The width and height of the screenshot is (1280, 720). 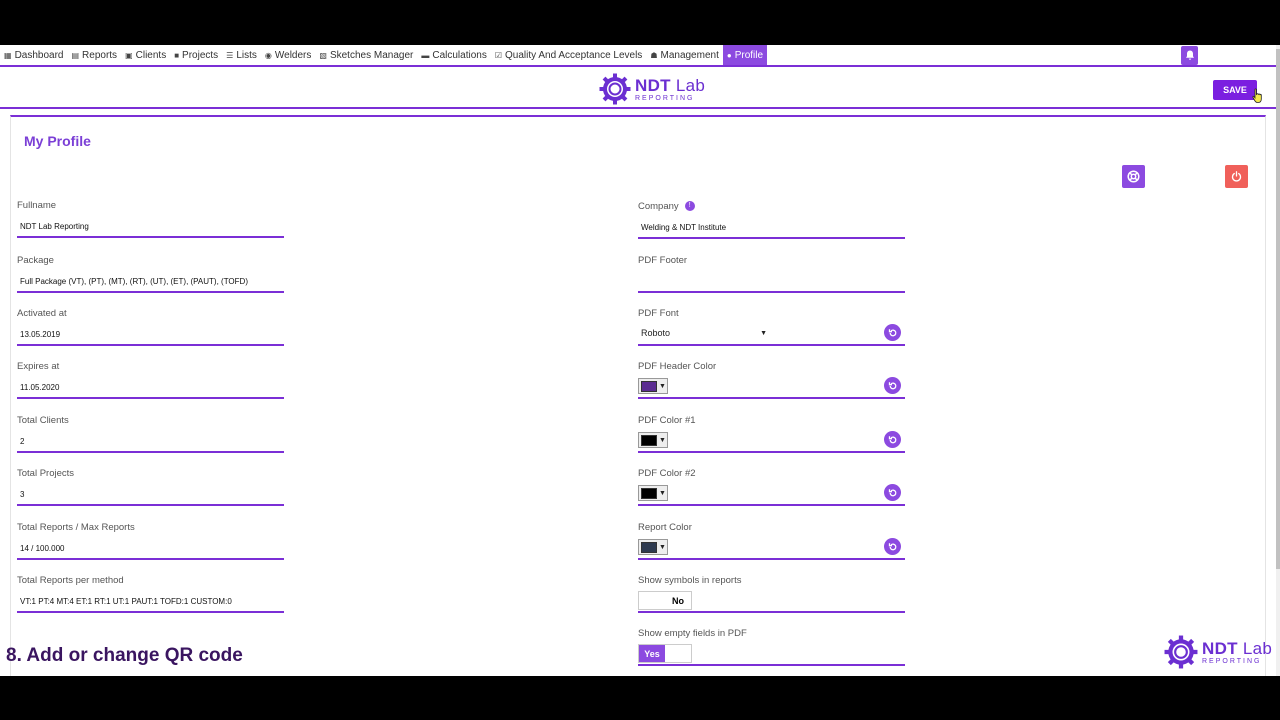 I want to click on nav-item-dashboard: ▦ Dashboard, so click(x=33, y=55).